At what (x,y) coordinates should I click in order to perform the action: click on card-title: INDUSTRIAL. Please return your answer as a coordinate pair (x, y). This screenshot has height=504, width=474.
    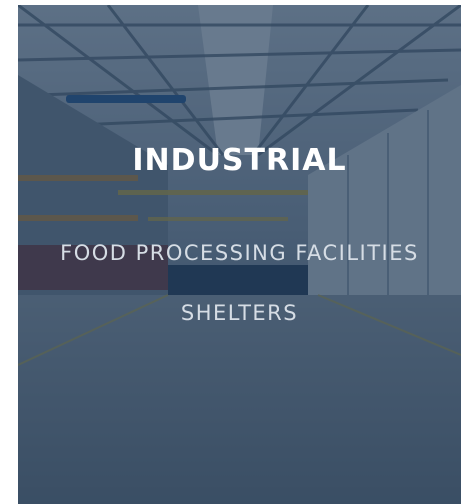
    Looking at the image, I should click on (239, 160).